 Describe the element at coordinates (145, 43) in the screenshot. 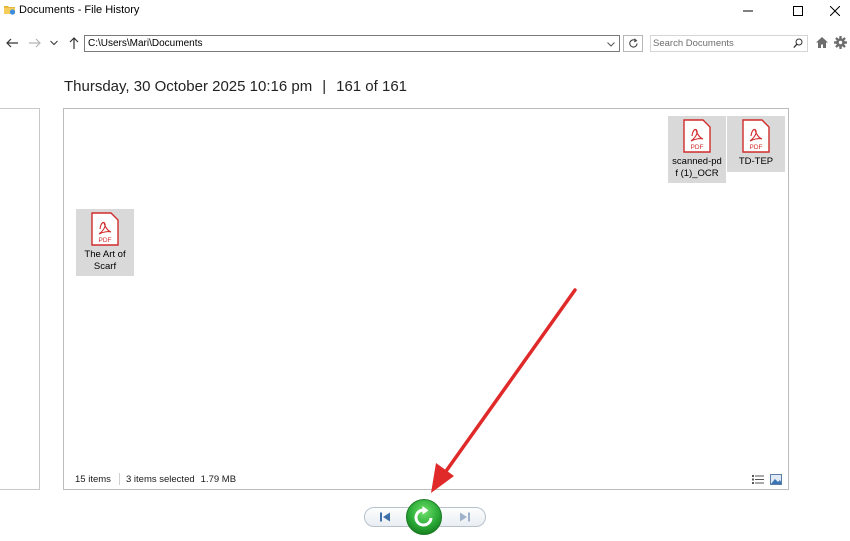

I see `address-path: C:\Users\Mari\Documents` at that location.